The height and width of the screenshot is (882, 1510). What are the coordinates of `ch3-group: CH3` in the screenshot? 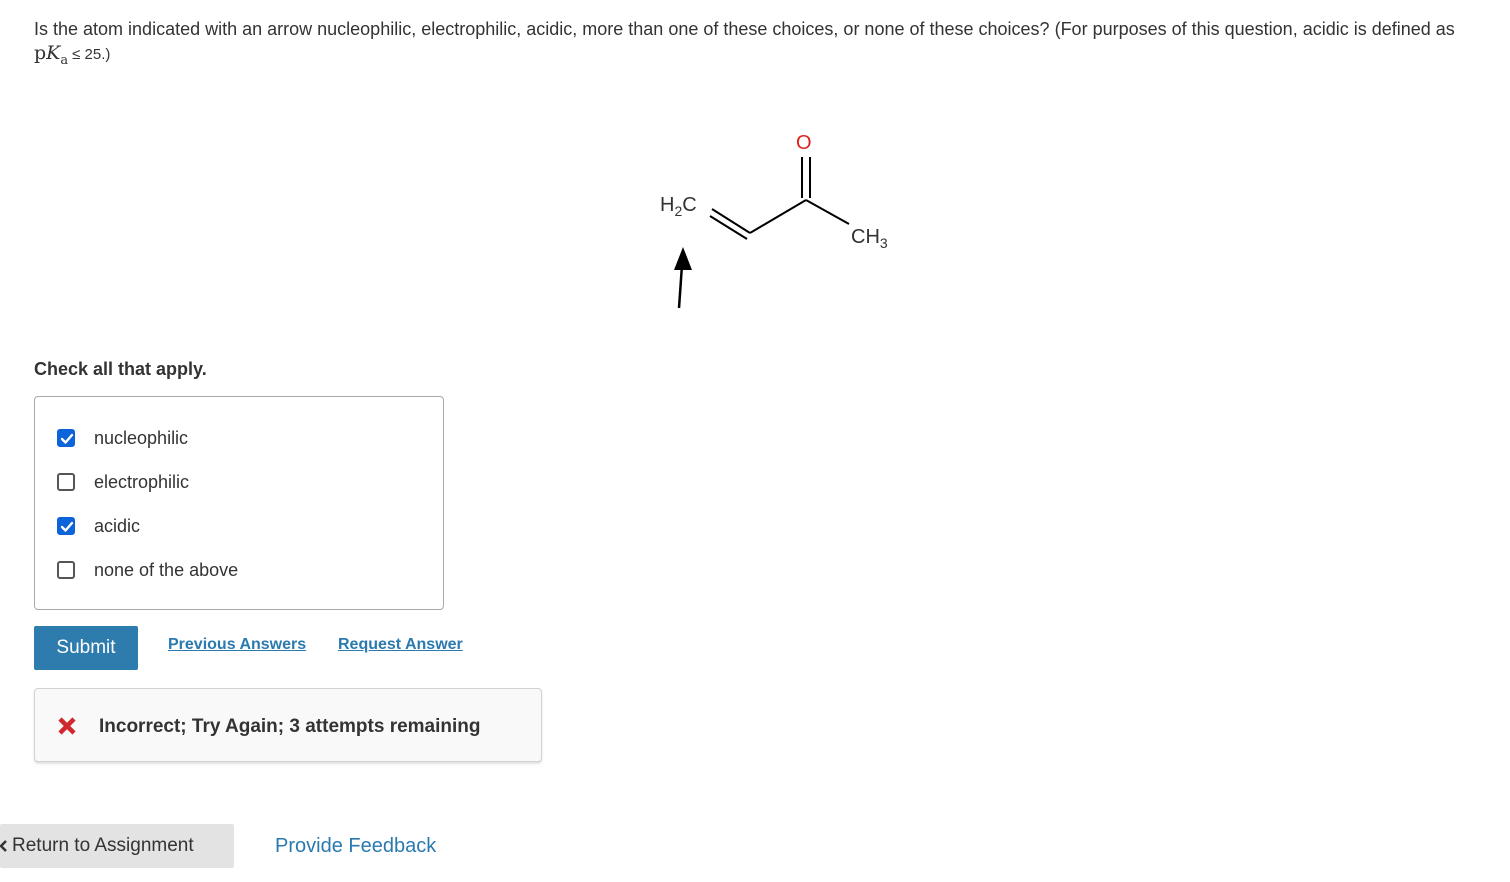 It's located at (869, 238).